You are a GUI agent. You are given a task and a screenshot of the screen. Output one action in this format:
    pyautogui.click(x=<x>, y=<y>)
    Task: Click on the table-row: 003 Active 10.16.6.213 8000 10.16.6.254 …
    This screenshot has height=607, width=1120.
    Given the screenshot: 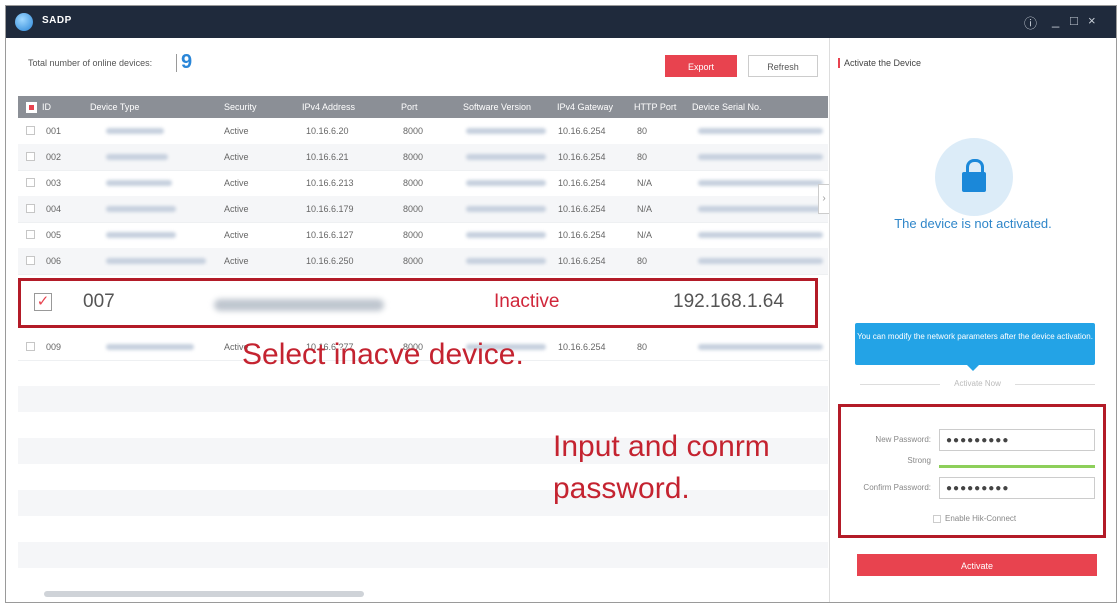 What is the action you would take?
    pyautogui.click(x=423, y=183)
    